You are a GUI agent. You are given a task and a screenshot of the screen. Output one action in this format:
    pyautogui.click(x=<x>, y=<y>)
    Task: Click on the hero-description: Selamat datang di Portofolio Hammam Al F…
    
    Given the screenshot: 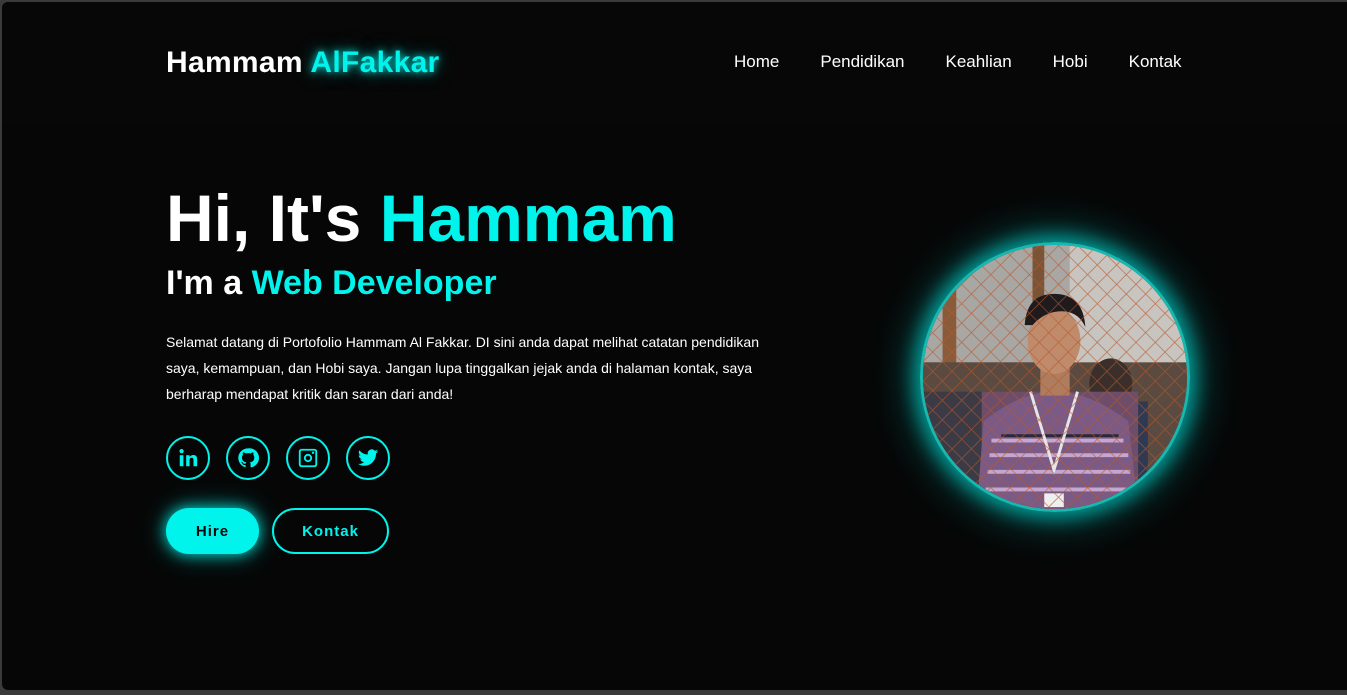 What is the action you would take?
    pyautogui.click(x=462, y=368)
    